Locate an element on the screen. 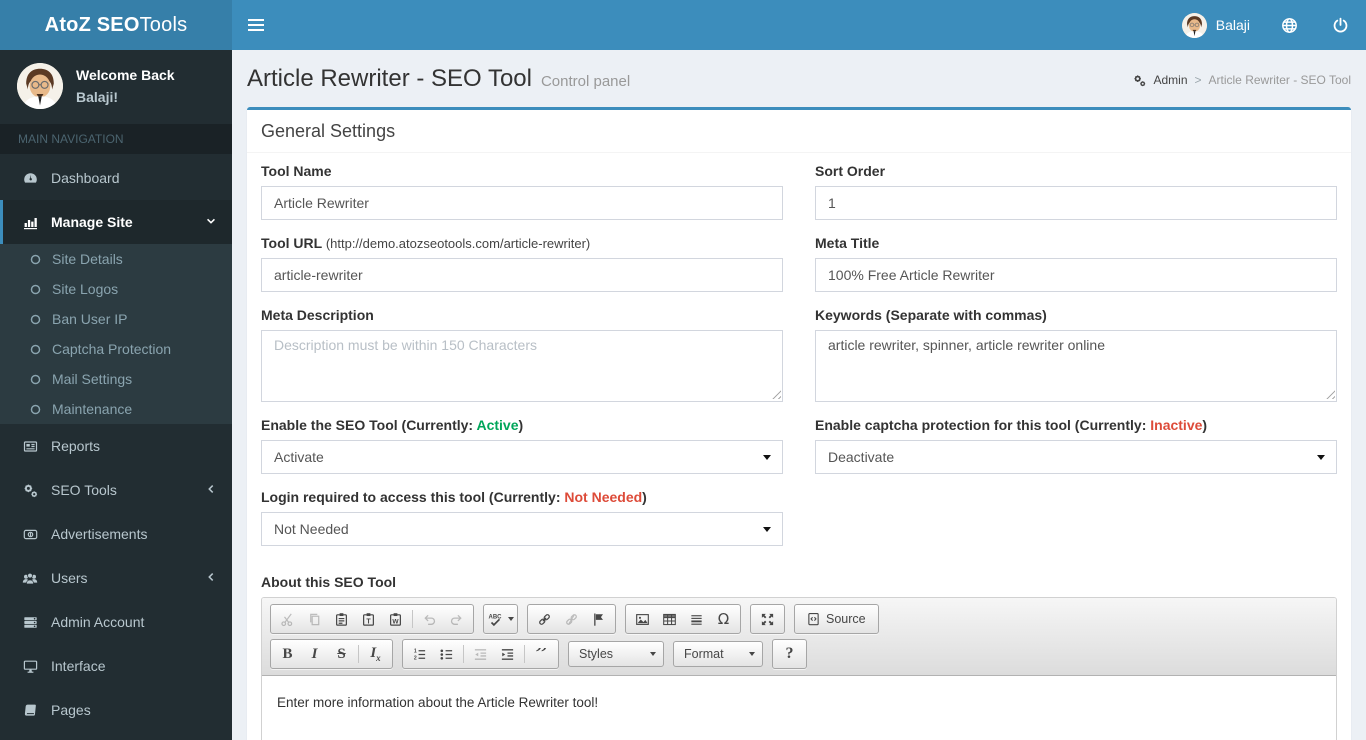  sidebar-toggle-button is located at coordinates (256, 25).